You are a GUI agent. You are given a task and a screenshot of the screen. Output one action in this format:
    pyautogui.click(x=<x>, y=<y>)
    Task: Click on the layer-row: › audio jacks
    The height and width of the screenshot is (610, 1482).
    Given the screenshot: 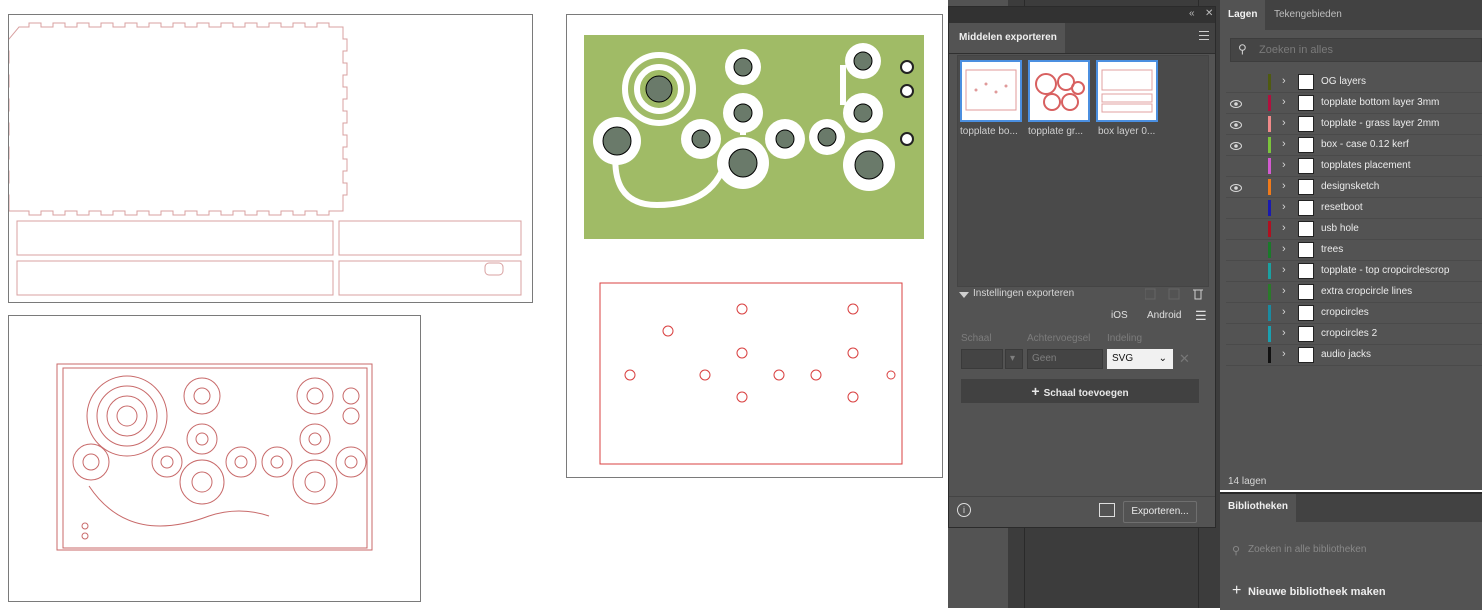 What is the action you would take?
    pyautogui.click(x=1354, y=355)
    